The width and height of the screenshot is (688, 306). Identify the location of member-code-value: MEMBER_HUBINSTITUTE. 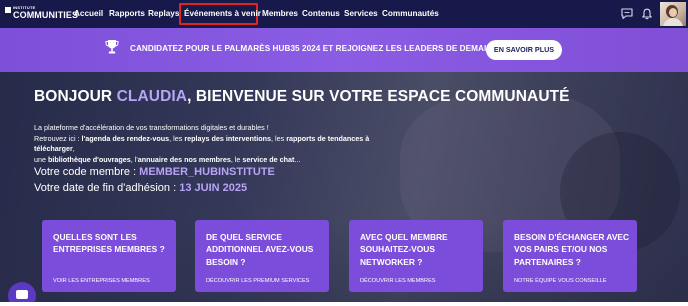
(207, 172).